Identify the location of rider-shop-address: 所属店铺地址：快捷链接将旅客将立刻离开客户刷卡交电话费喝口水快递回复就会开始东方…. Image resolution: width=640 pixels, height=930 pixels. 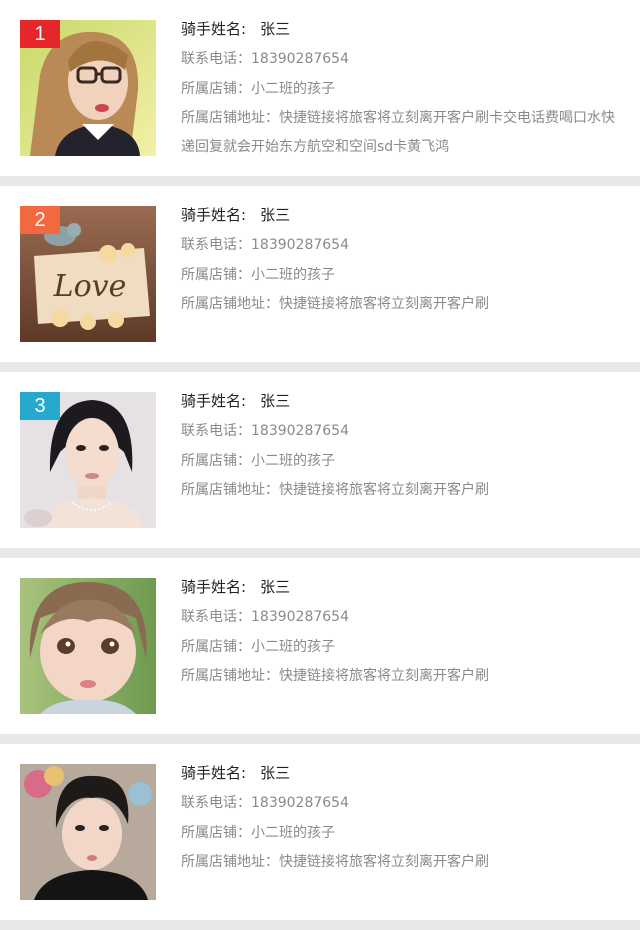
(398, 132).